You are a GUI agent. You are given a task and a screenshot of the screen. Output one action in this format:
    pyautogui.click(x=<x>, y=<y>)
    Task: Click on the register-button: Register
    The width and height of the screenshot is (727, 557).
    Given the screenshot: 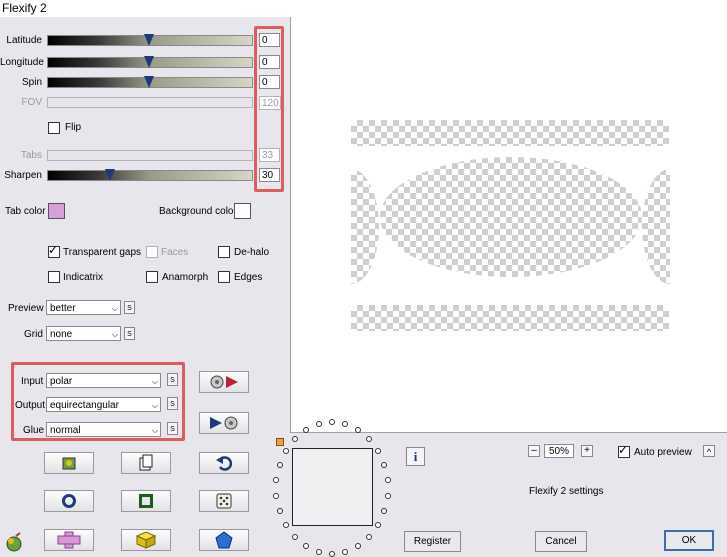 What is the action you would take?
    pyautogui.click(x=432, y=541)
    